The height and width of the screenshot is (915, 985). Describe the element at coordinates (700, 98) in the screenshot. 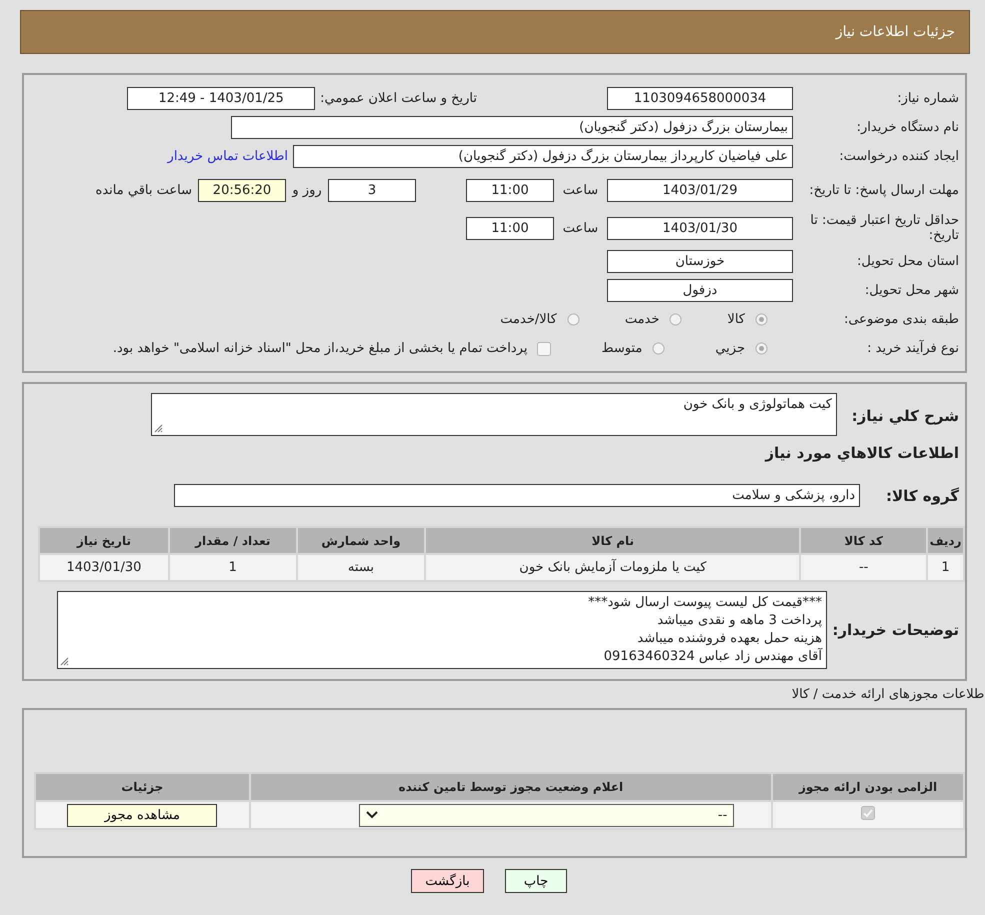

I see `text-field: 1103094658000034` at that location.